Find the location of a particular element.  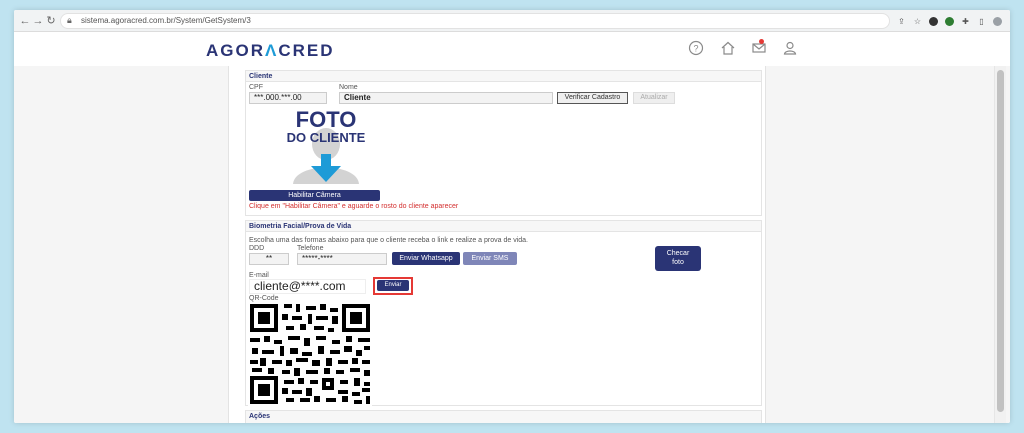

qr-code-image is located at coordinates (310, 354).